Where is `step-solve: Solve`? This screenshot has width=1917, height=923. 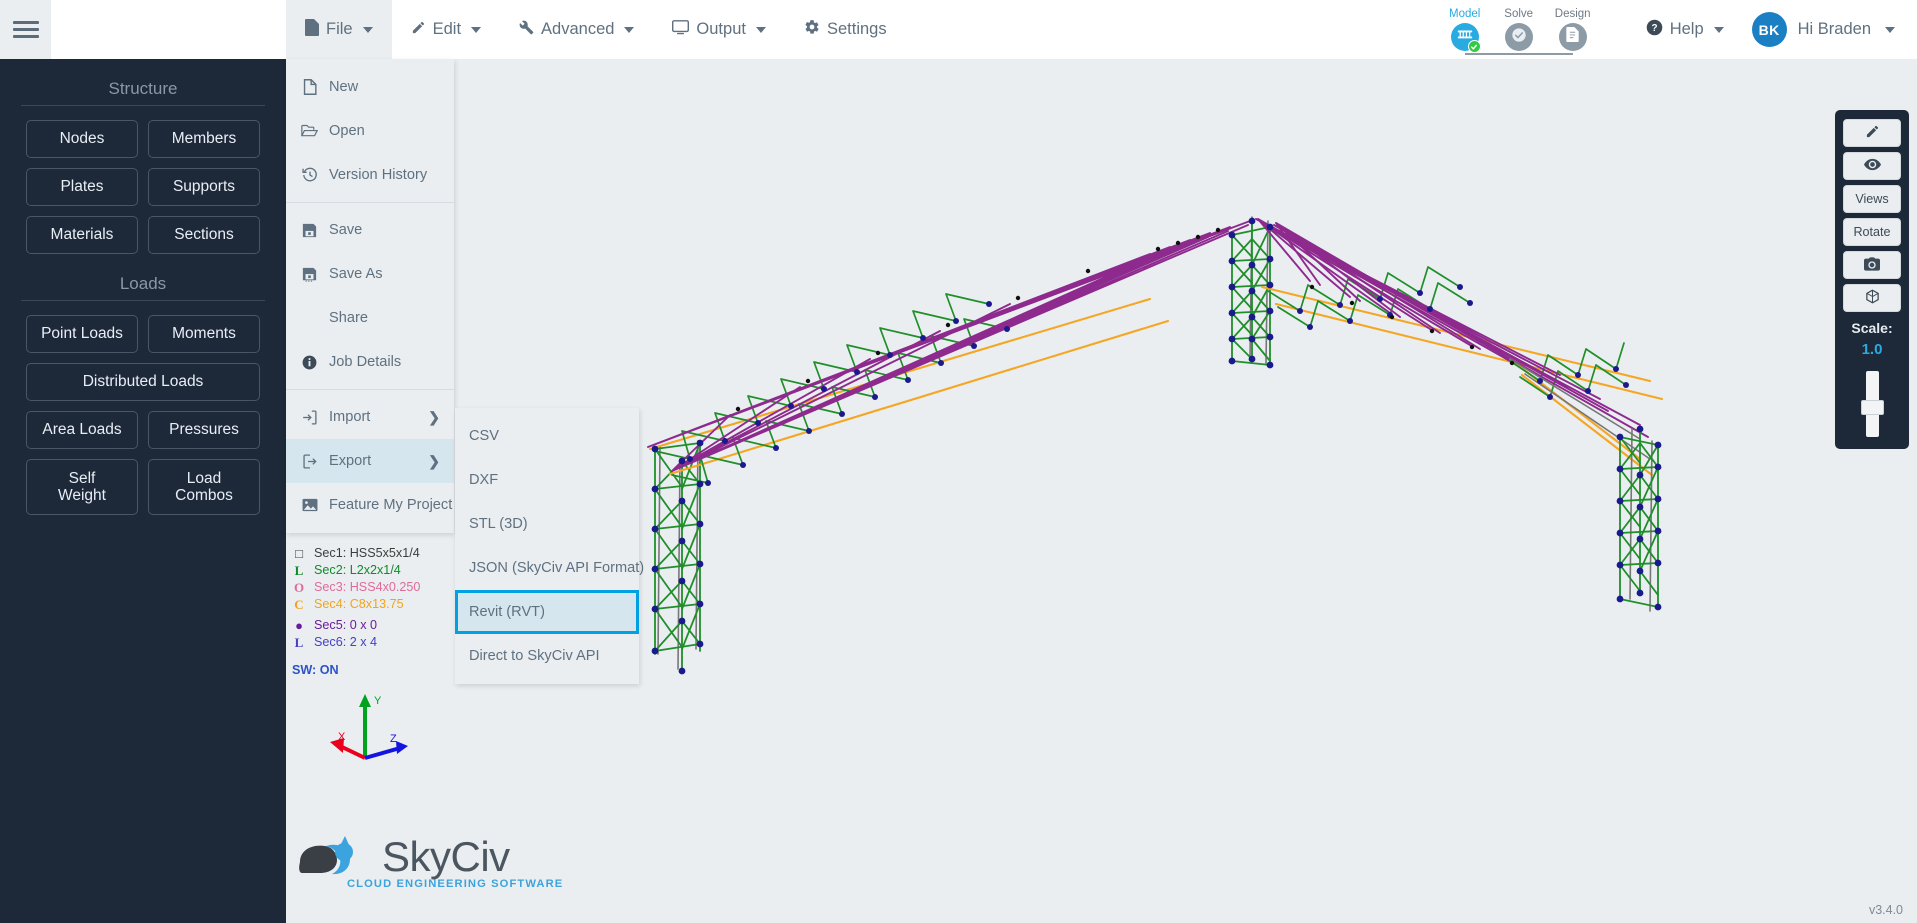 step-solve: Solve is located at coordinates (1532, 31).